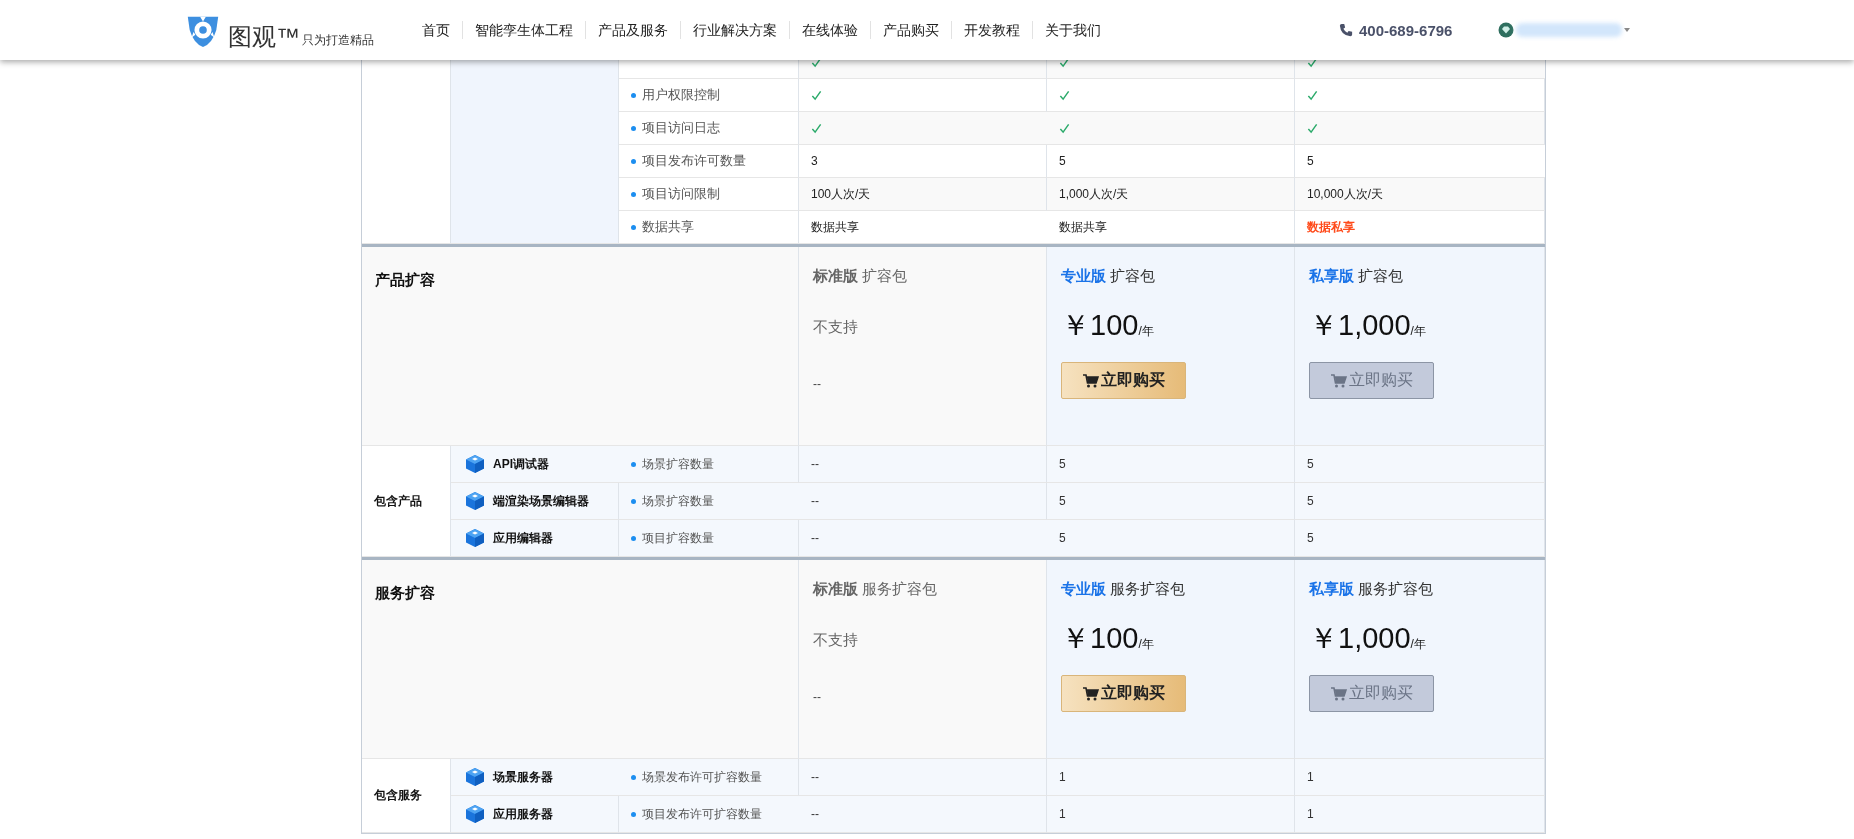 This screenshot has height=839, width=1854. What do you see at coordinates (436, 30) in the screenshot?
I see `nav-link: 首页` at bounding box center [436, 30].